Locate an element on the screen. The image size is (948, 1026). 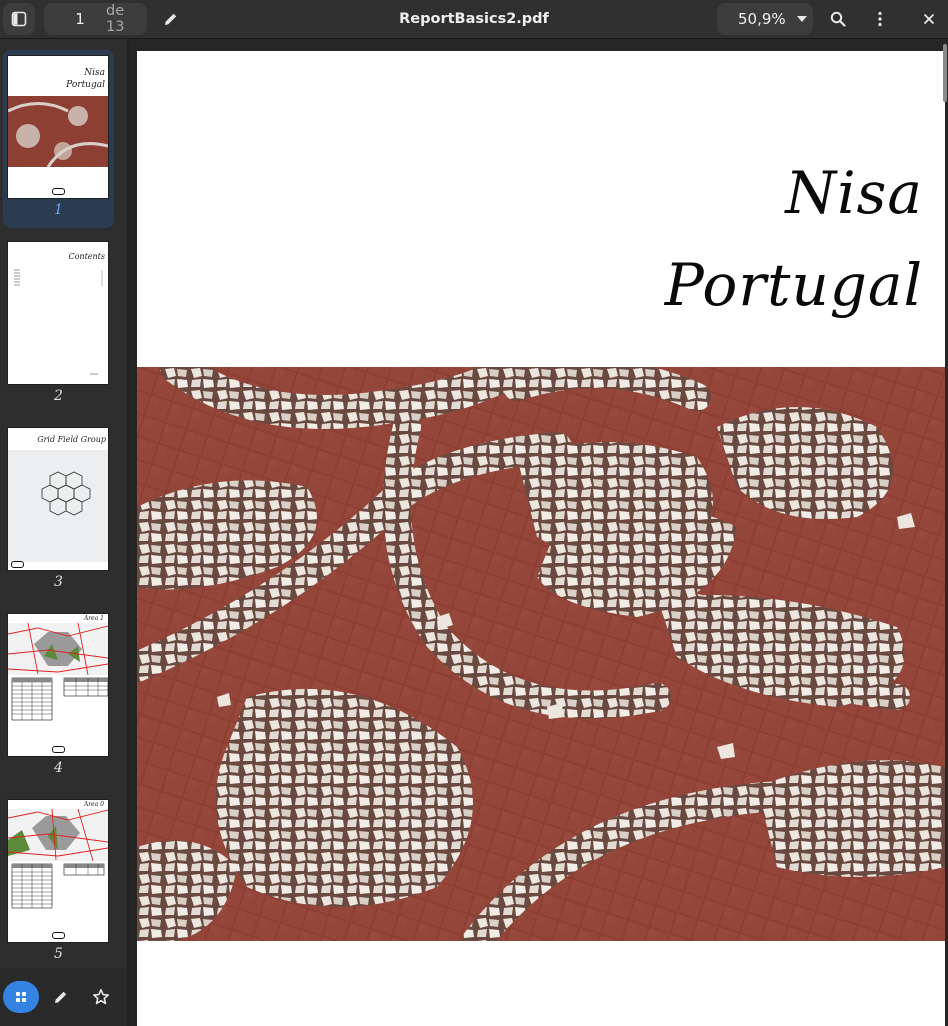
sidebar-toggle-icon is located at coordinates (19, 19).